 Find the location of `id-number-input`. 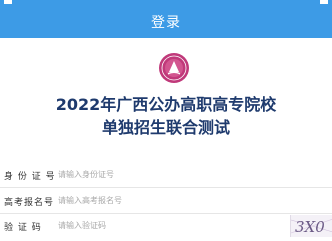

id-number-input is located at coordinates (173, 174).